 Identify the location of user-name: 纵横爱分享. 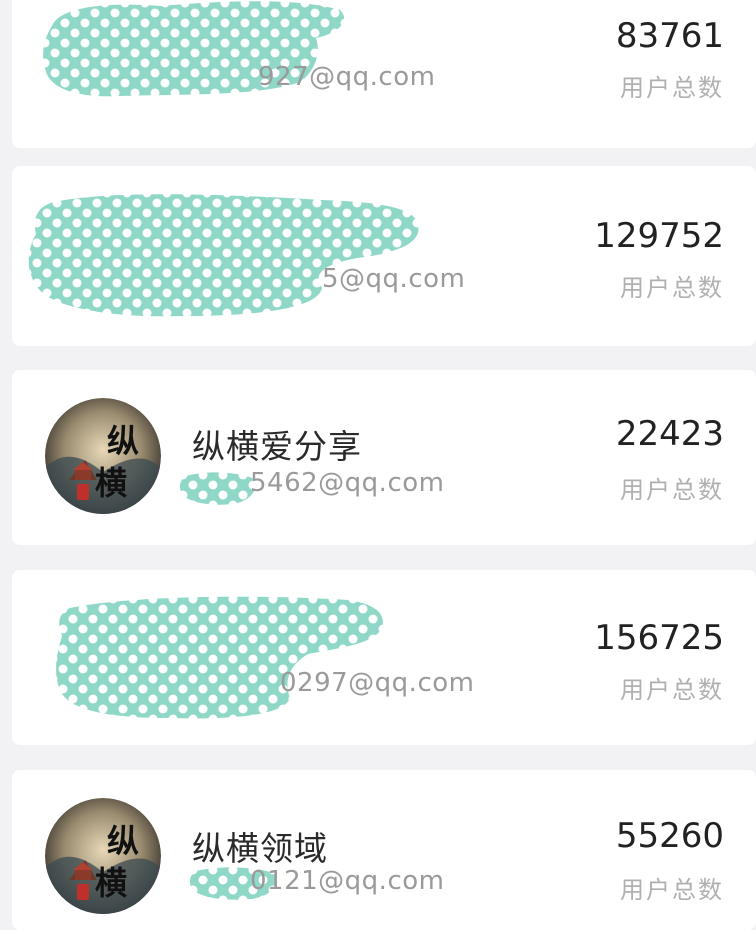
(277, 446).